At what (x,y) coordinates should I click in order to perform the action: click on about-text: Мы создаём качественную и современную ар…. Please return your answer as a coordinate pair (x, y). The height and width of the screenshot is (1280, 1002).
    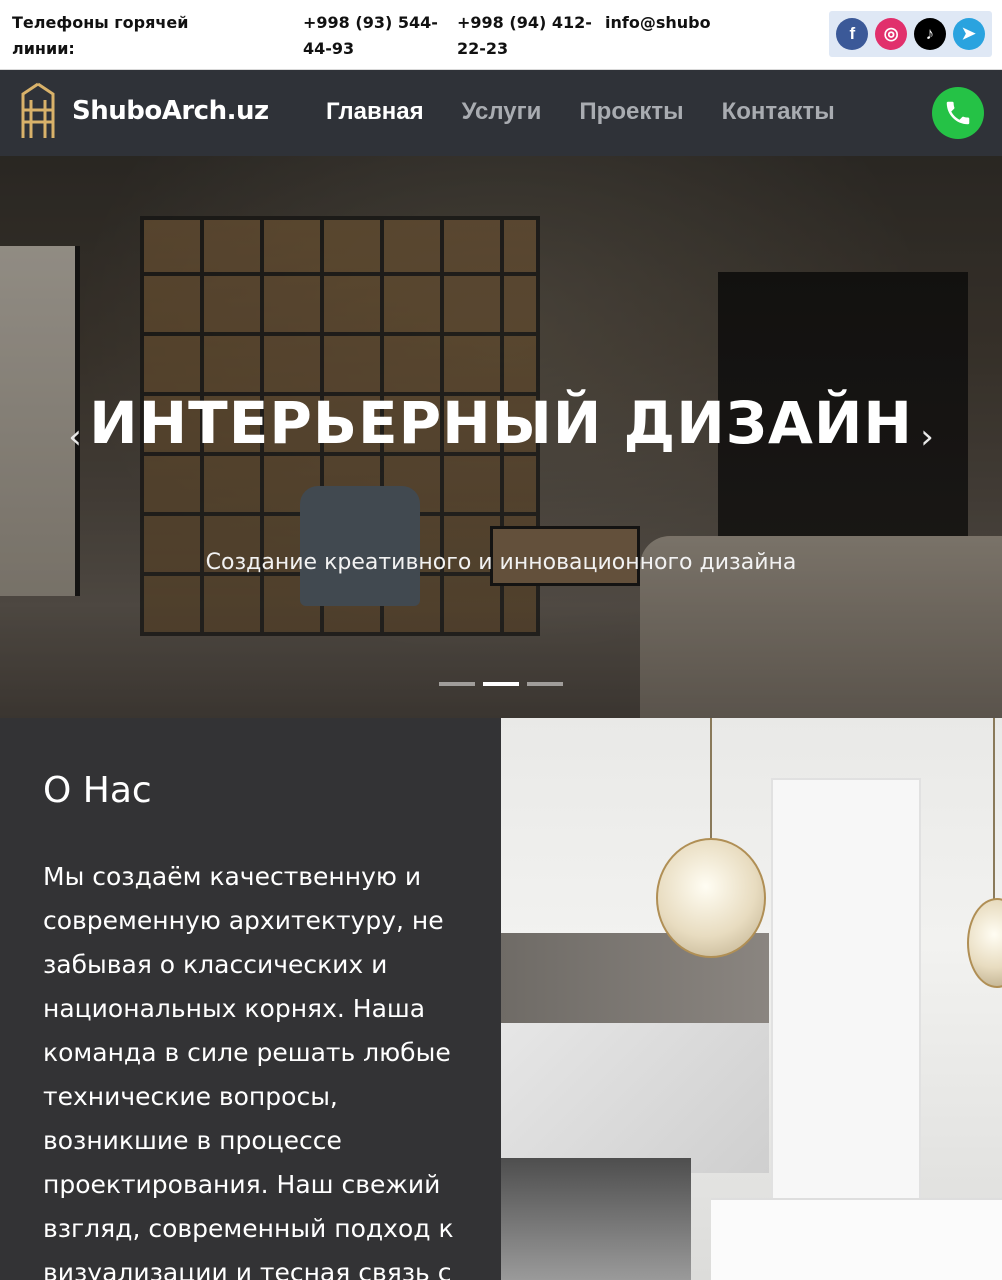
    Looking at the image, I should click on (248, 1071).